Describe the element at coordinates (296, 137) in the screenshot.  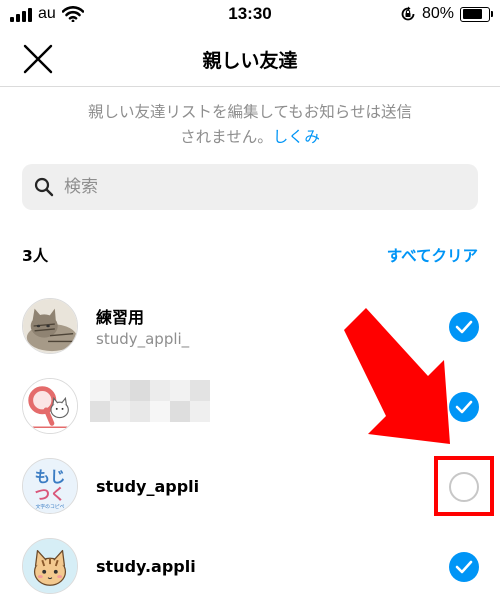
I see `how-it-works-link: しくみ` at that location.